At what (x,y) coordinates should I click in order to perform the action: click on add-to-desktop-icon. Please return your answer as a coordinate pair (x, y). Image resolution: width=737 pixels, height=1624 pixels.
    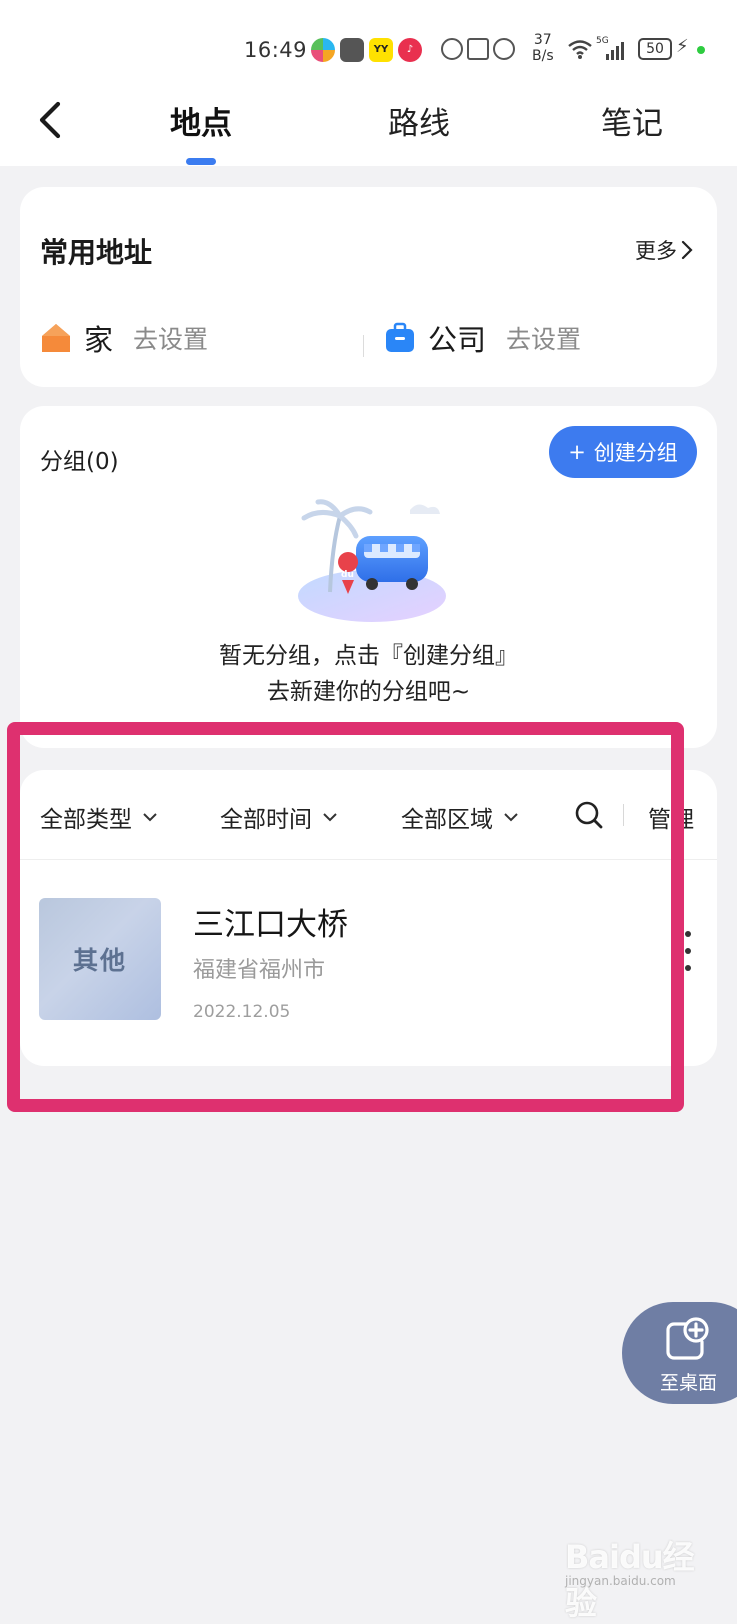
    Looking at the image, I should click on (687, 1338).